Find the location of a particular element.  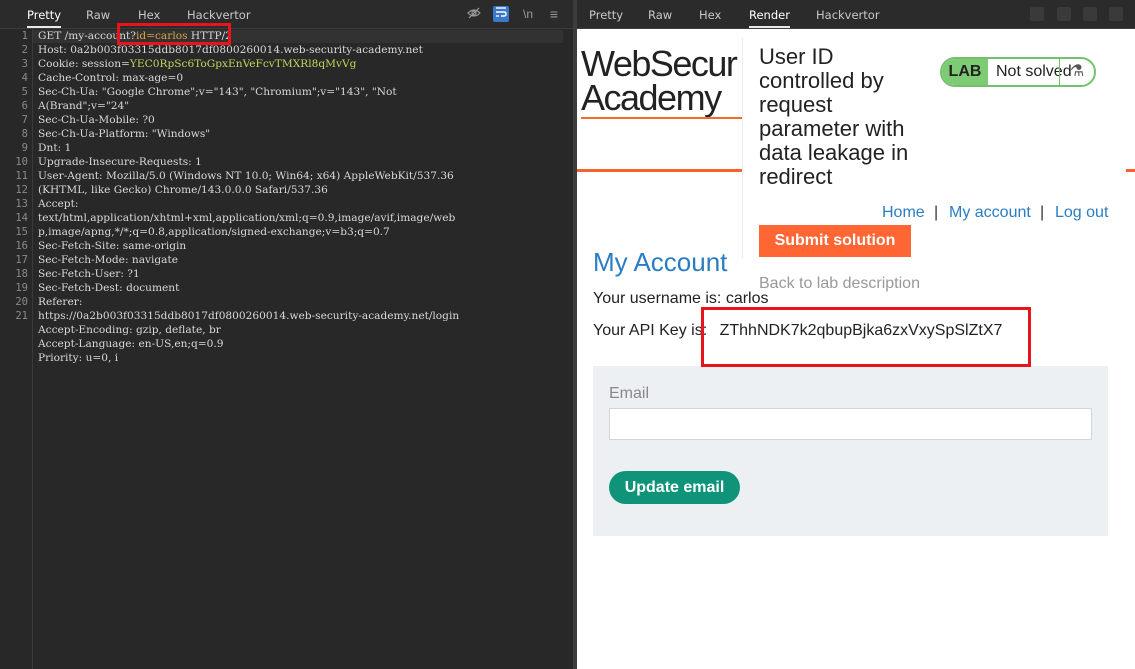

line-number: 13 is located at coordinates (21, 204).